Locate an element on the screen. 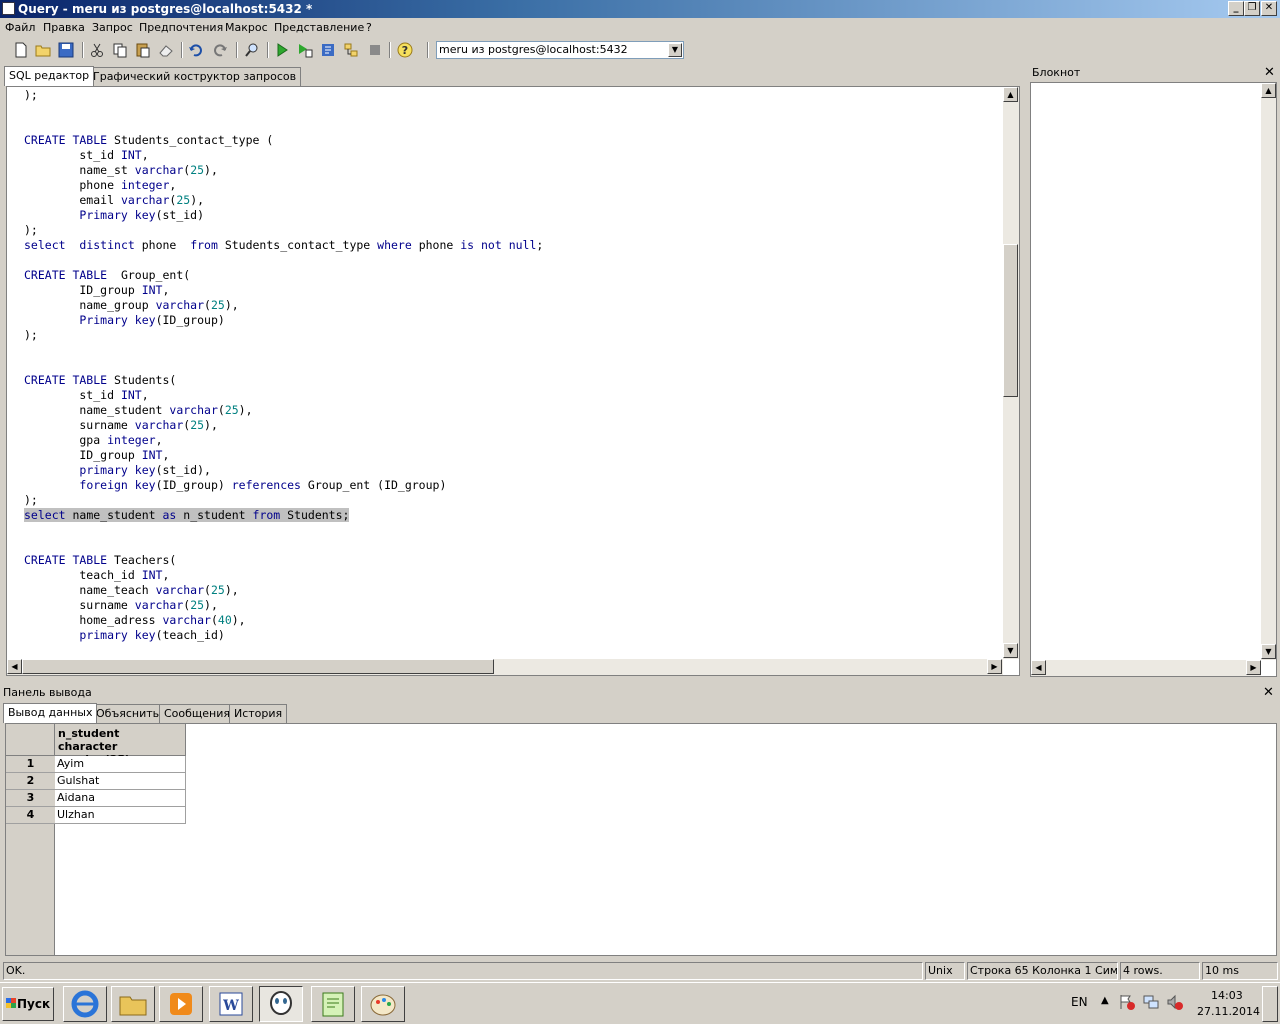  table-cell: Ayim is located at coordinates (120, 764).